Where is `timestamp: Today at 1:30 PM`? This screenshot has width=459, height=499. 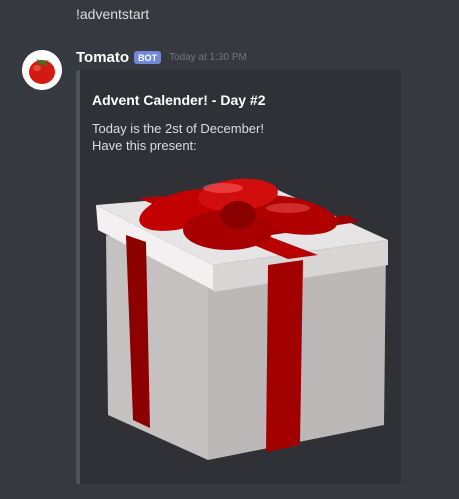
timestamp: Today at 1:30 PM is located at coordinates (208, 57).